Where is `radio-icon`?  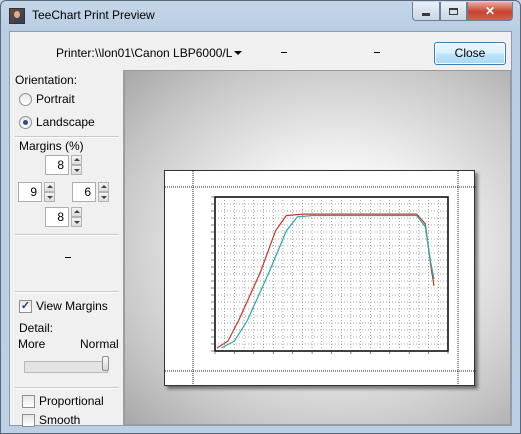
radio-icon is located at coordinates (25, 99).